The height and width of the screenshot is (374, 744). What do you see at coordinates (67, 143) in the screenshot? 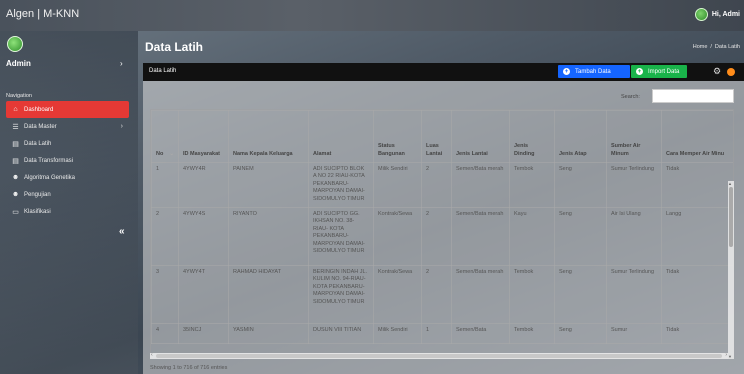
I see `sidebar-item-data-latih: ▤ Data Latih` at bounding box center [67, 143].